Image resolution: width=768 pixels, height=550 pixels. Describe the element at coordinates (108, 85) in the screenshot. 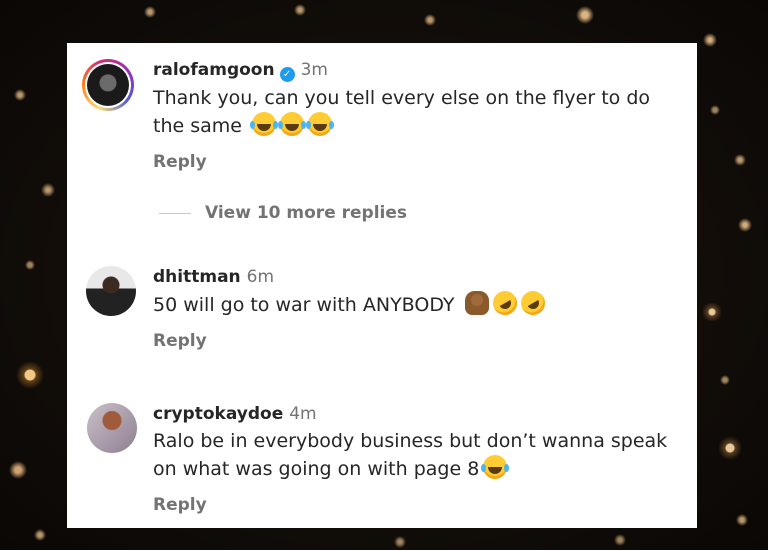

I see `avatar-ralofamgoon` at that location.